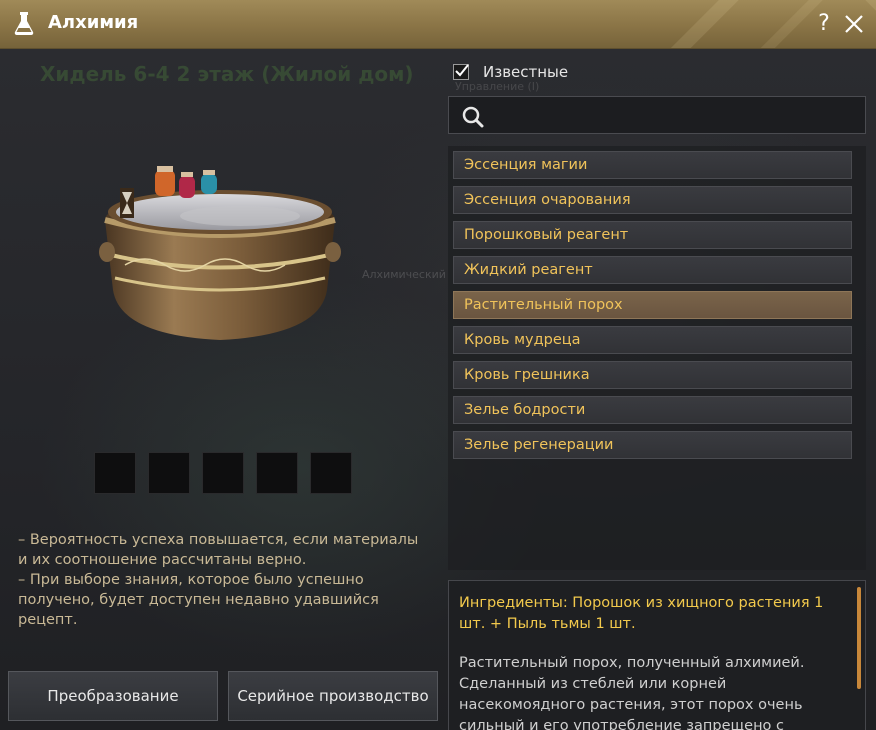 This screenshot has width=876, height=730. What do you see at coordinates (113, 696) in the screenshot?
I see `transform-button: Преобразование` at bounding box center [113, 696].